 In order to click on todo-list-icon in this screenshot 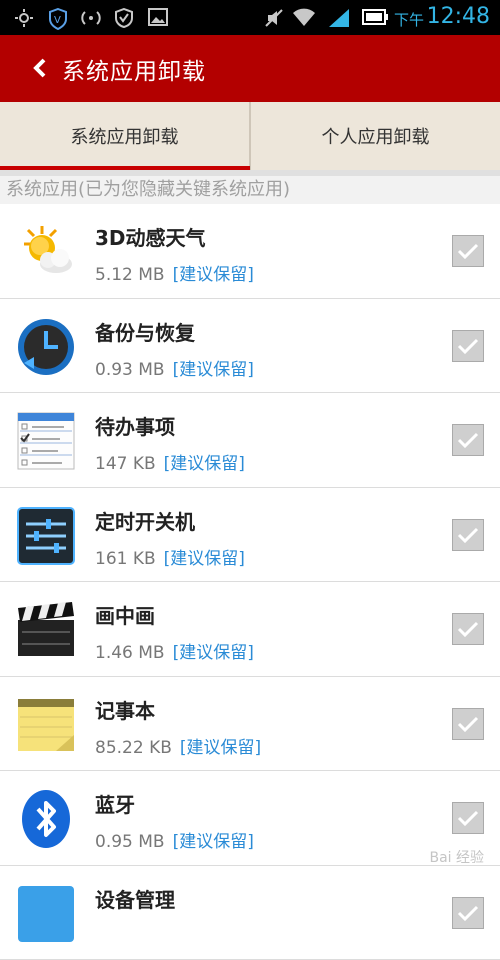, I will do `click(46, 441)`.